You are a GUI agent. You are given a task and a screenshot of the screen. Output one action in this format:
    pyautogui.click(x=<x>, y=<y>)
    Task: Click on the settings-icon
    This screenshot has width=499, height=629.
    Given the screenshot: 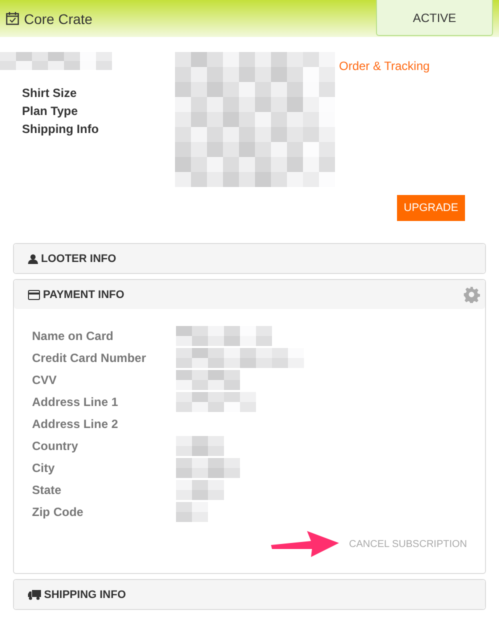 What is the action you would take?
    pyautogui.click(x=471, y=294)
    